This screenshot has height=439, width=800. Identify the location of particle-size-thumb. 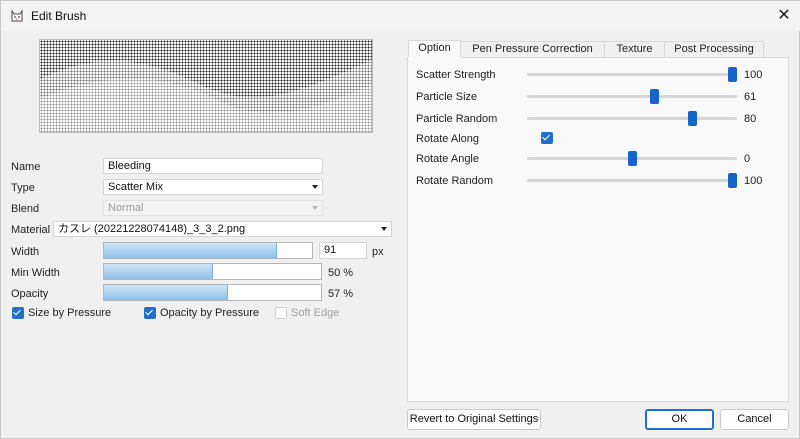
(654, 96).